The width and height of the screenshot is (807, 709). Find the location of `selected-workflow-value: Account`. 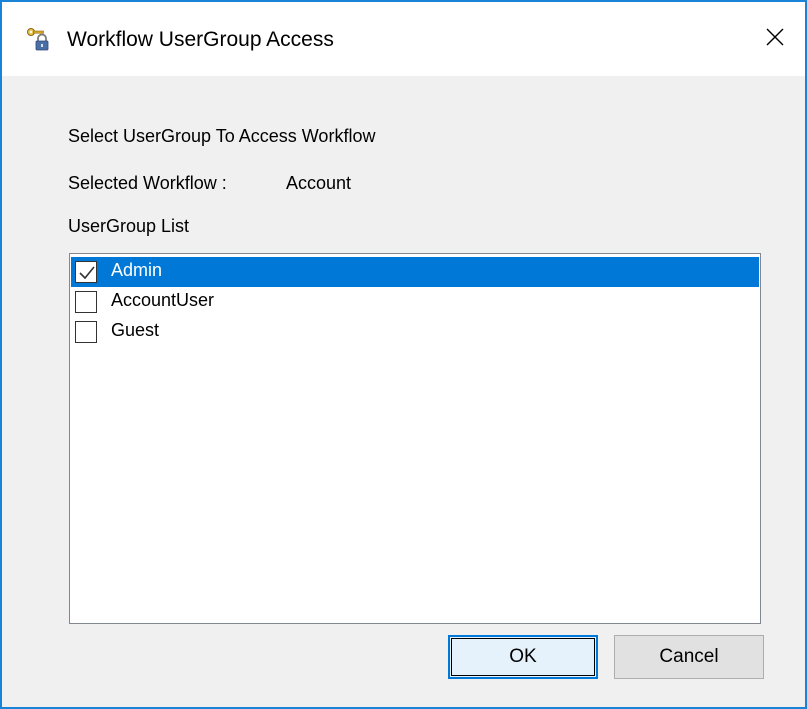

selected-workflow-value: Account is located at coordinates (319, 183).